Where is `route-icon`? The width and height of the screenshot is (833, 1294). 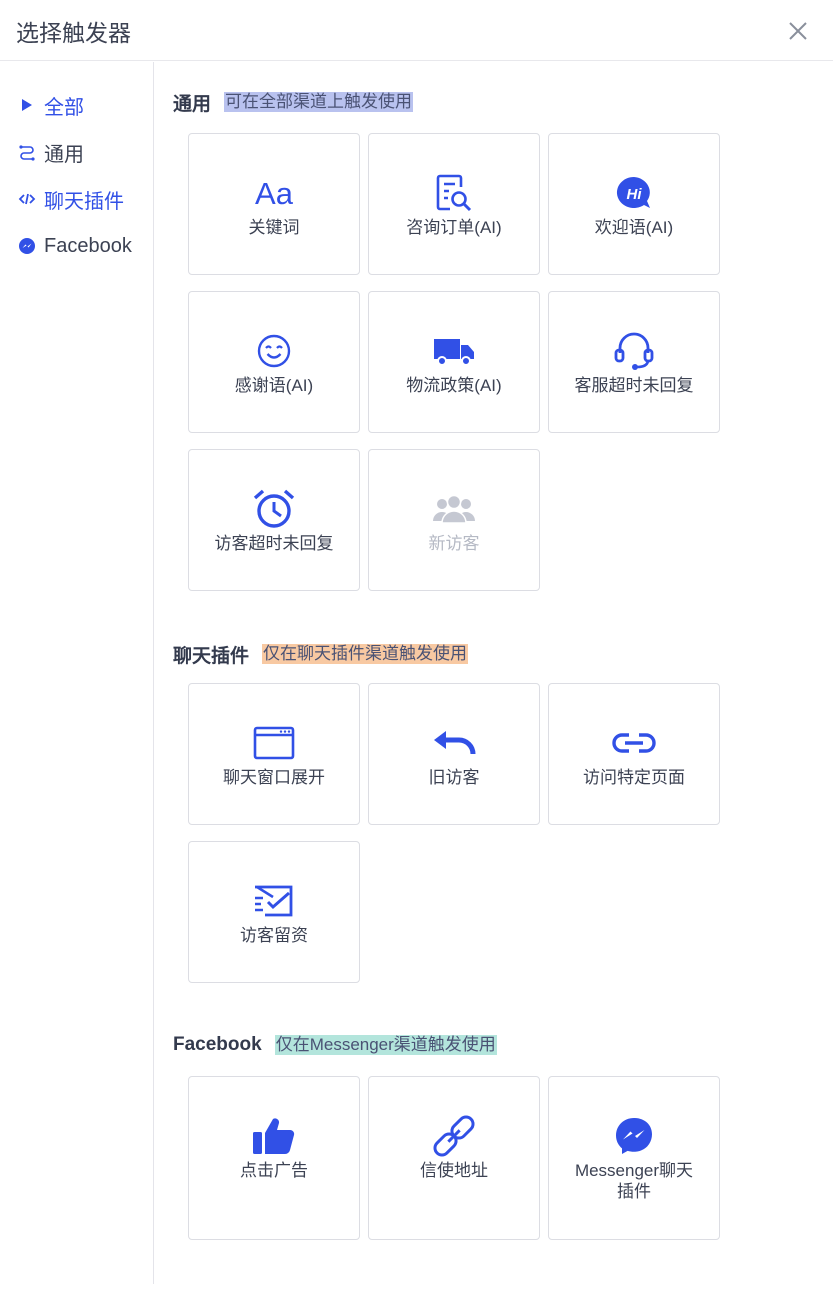 route-icon is located at coordinates (27, 152).